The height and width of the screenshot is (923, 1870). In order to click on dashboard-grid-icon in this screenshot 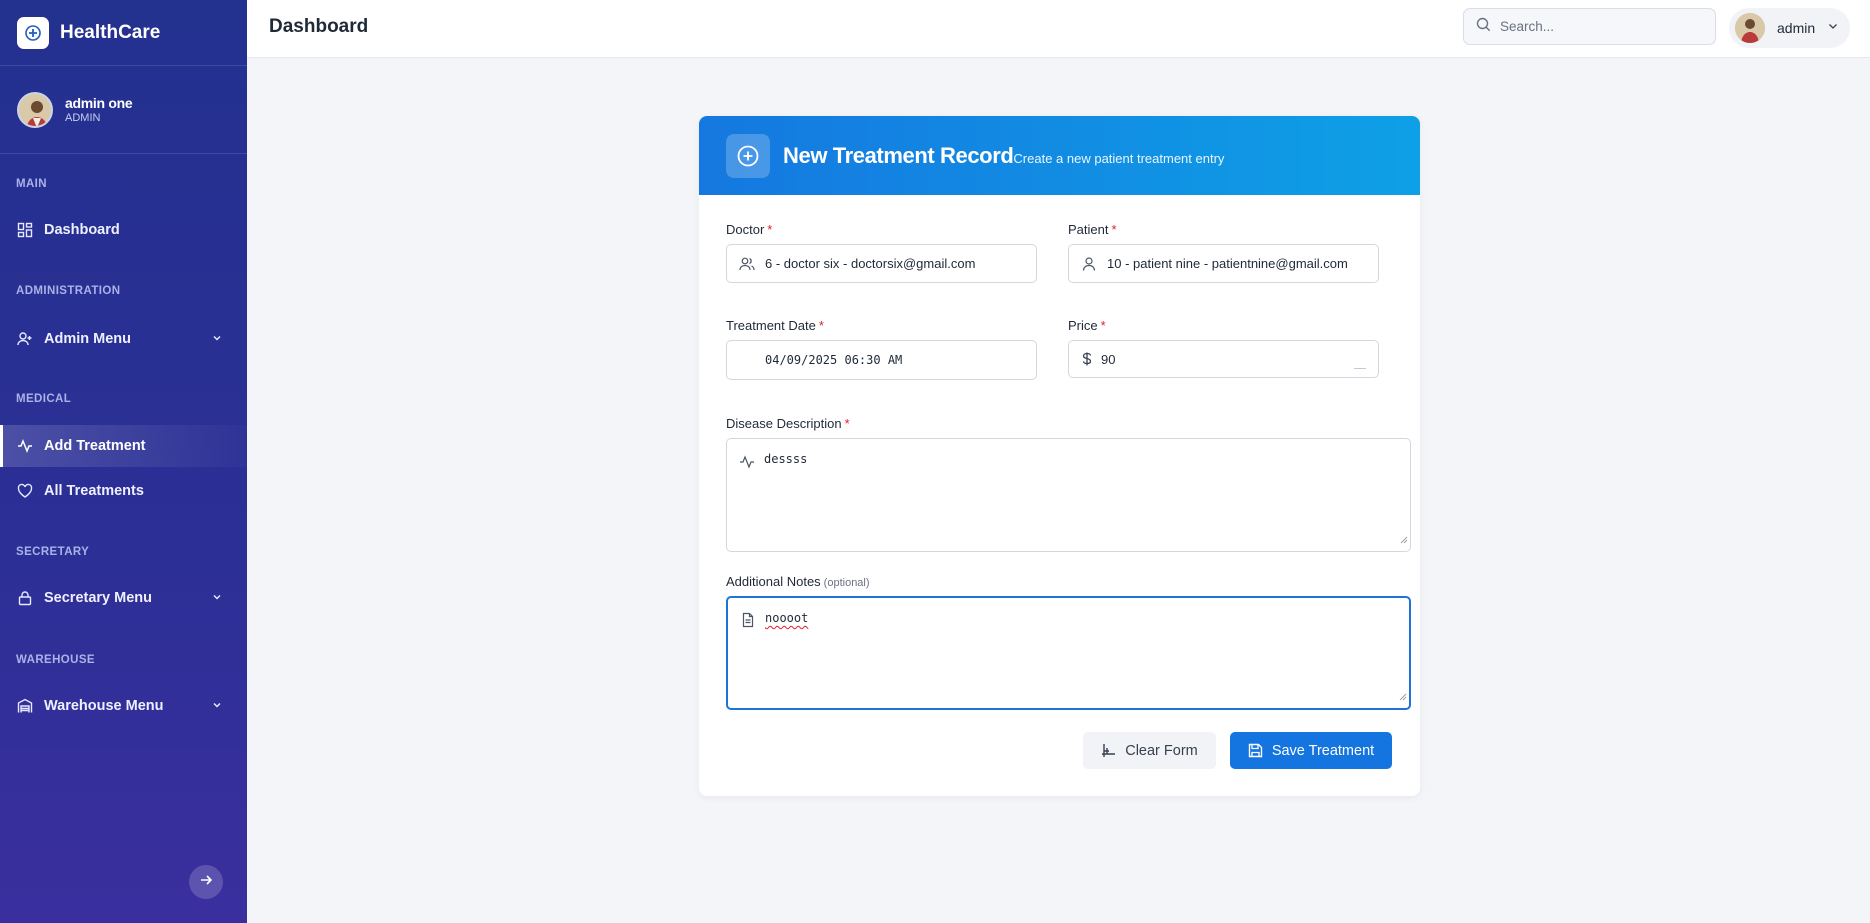, I will do `click(25, 230)`.